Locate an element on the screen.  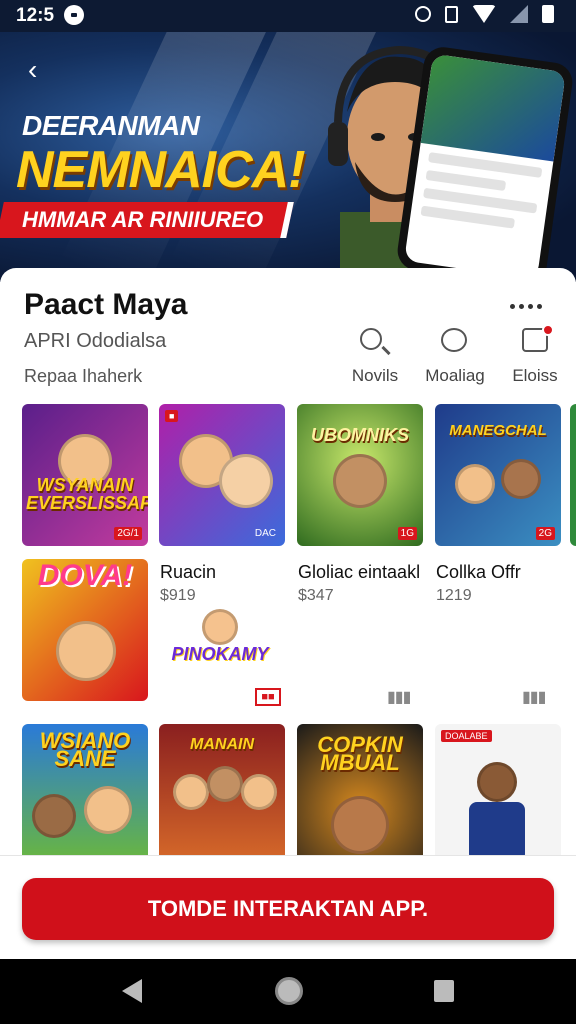
cta-container: TOMDE INTERAKTAN APP. is located at coordinates (288, 907).